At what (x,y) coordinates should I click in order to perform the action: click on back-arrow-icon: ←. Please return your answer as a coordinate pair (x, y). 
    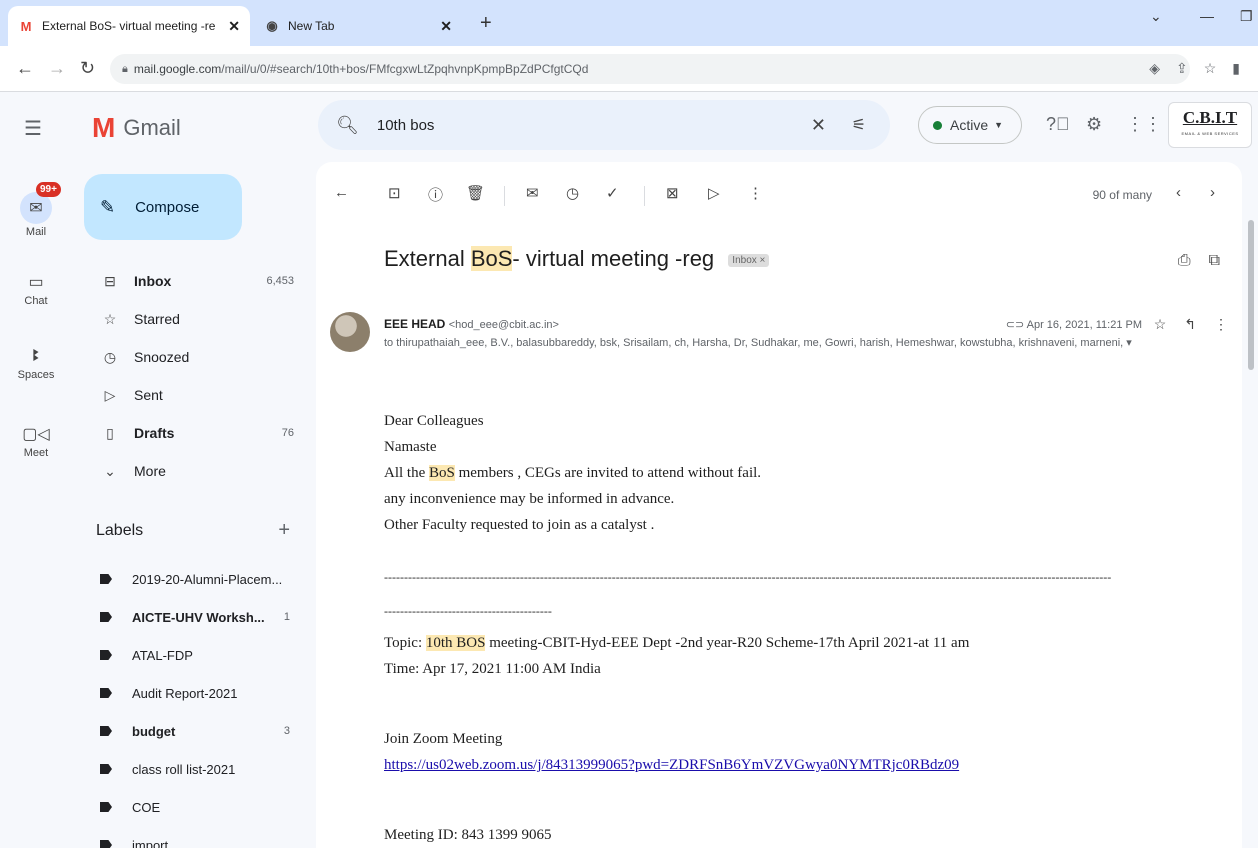
    Looking at the image, I should click on (25, 68).